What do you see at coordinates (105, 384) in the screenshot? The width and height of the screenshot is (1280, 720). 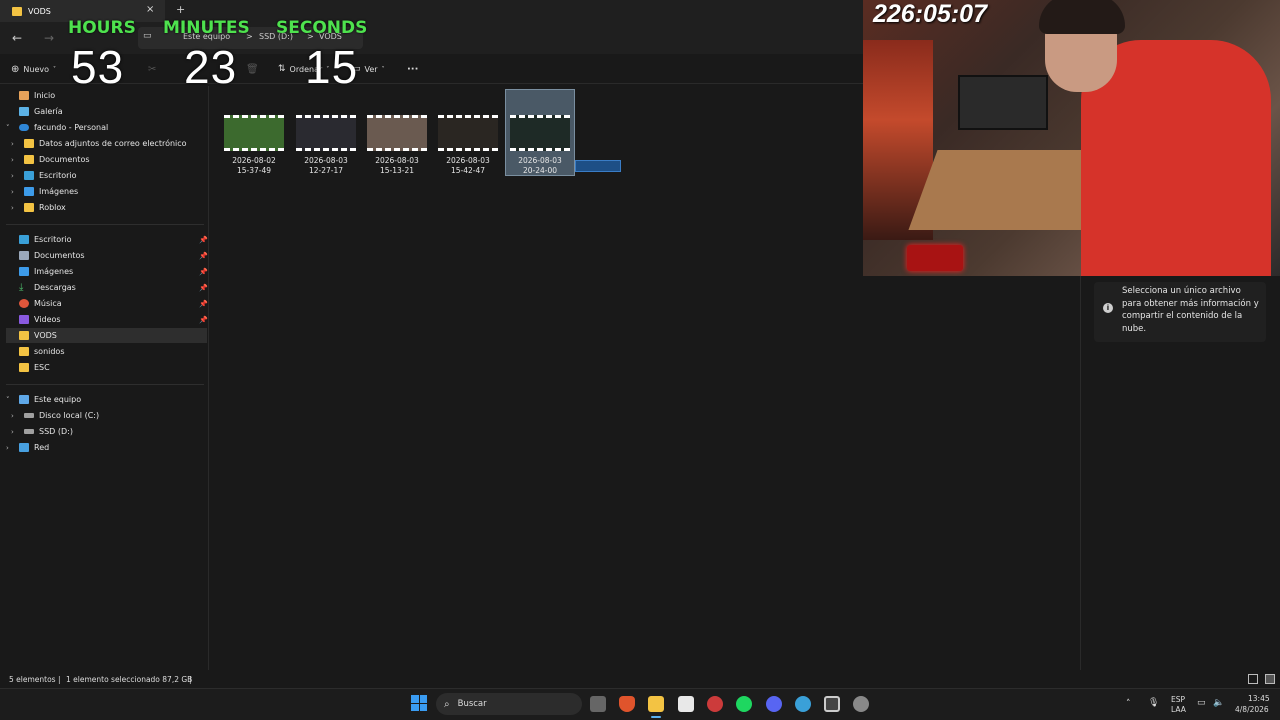 I see `sidebar-divider` at bounding box center [105, 384].